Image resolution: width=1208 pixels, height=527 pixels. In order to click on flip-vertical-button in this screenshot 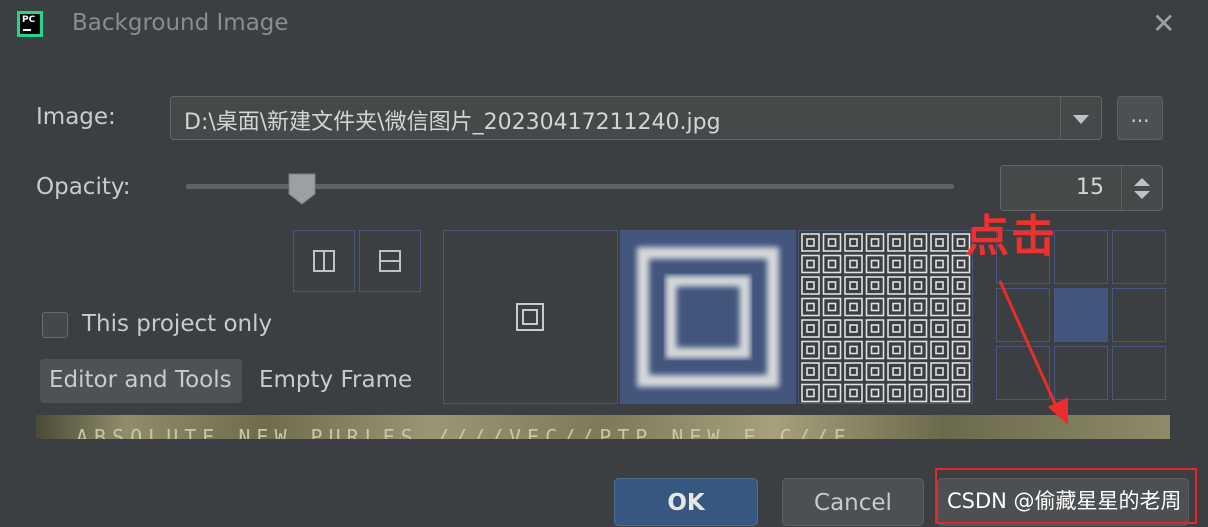, I will do `click(390, 261)`.